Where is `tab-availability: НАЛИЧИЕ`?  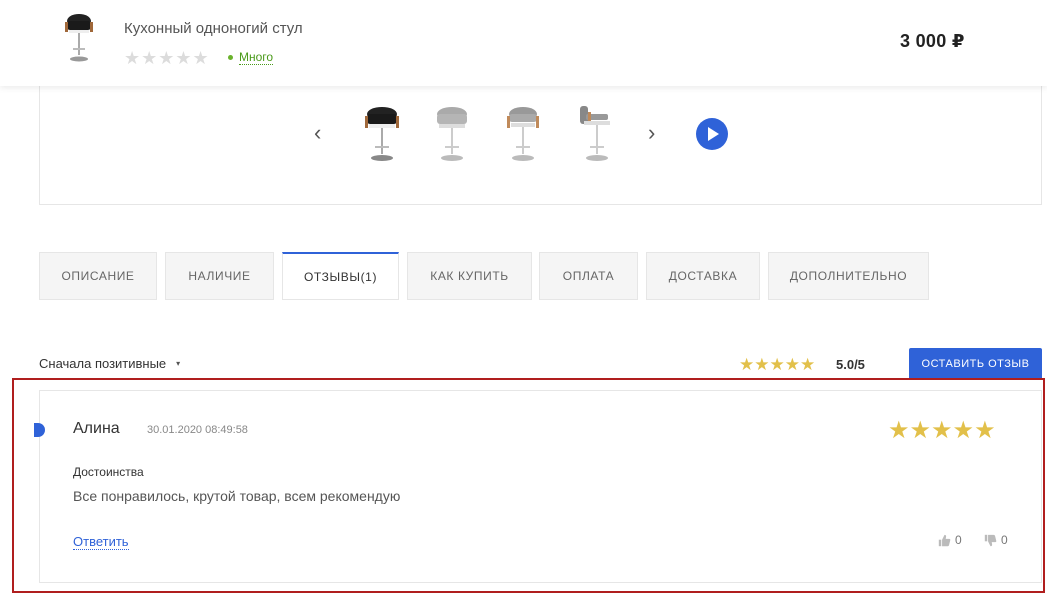
tab-availability: НАЛИЧИЕ is located at coordinates (219, 276).